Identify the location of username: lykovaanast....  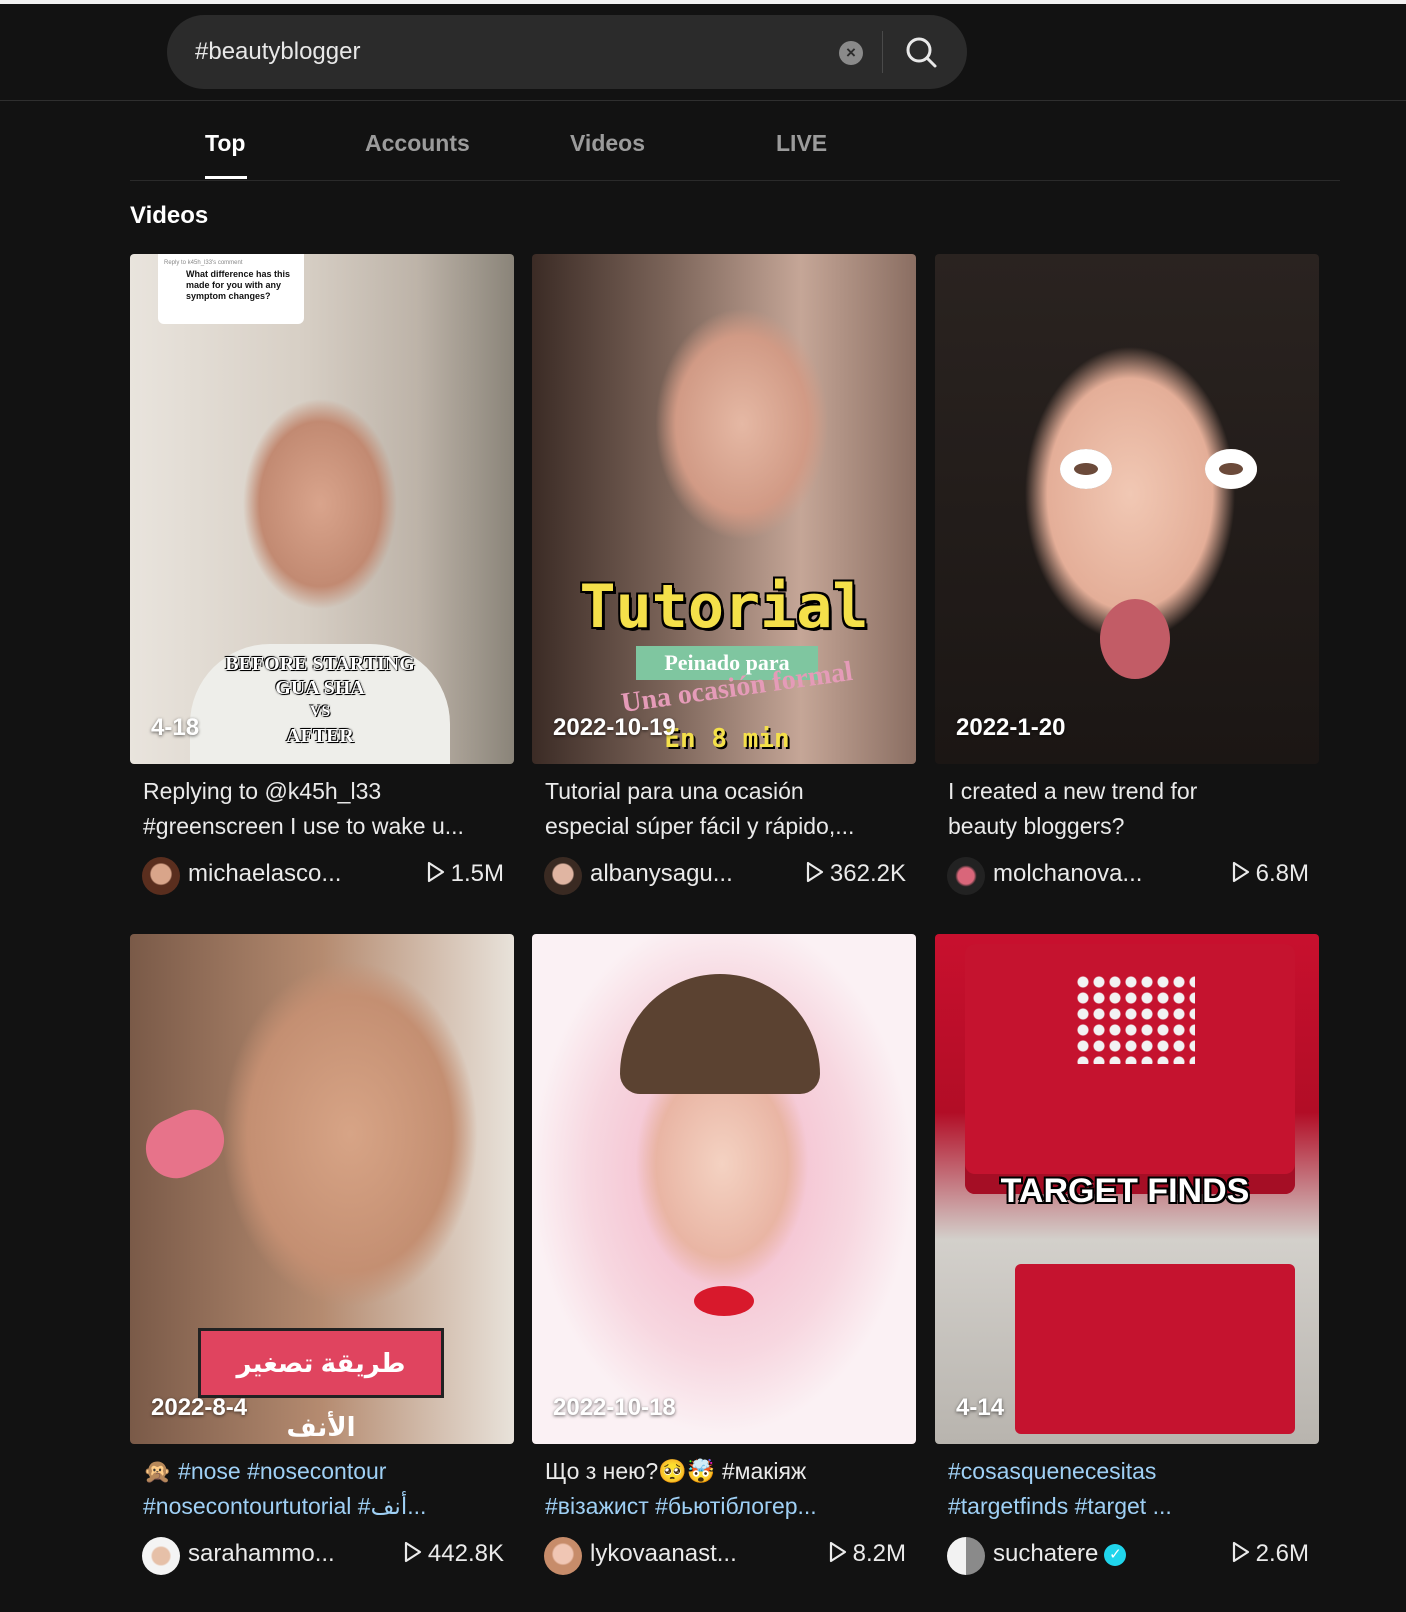
(663, 1554).